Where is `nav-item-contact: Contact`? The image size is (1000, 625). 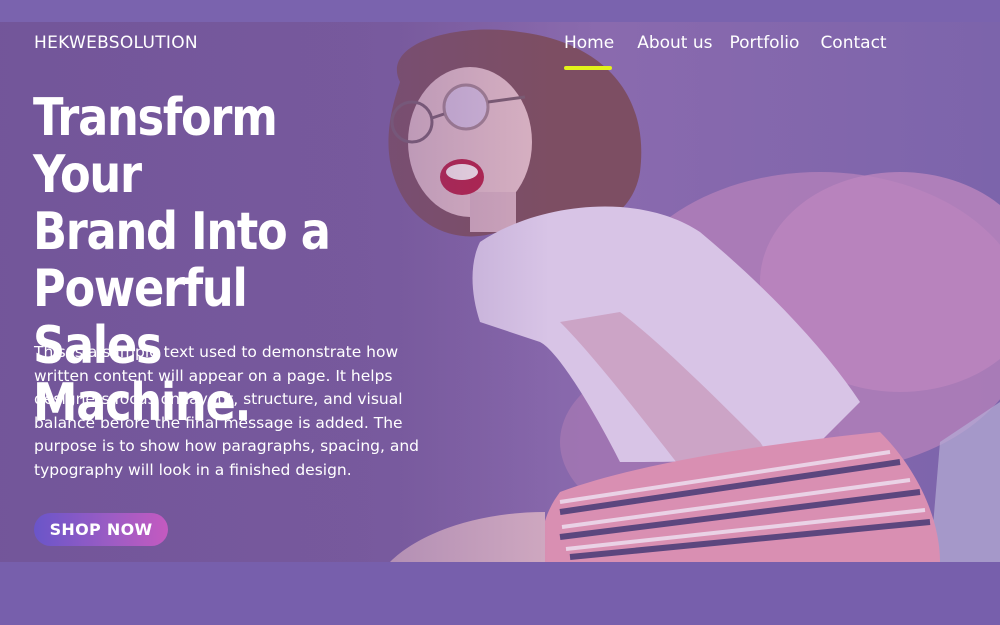
nav-item-contact: Contact is located at coordinates (853, 43).